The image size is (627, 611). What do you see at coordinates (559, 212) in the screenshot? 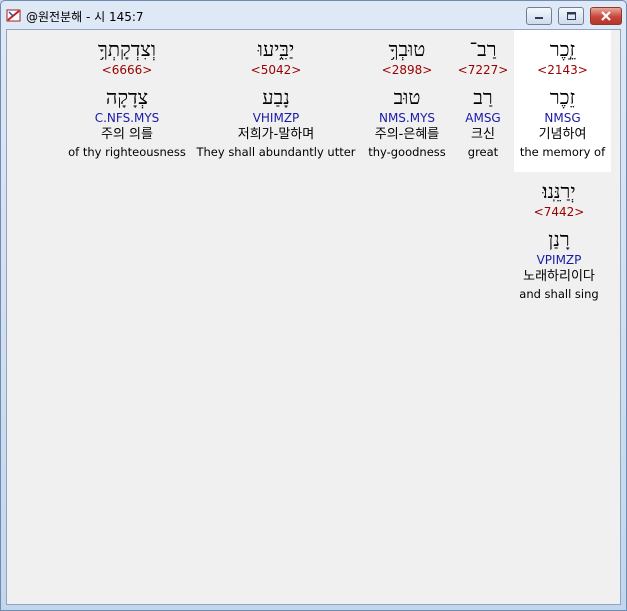
I see `strongs-number: <7442>` at bounding box center [559, 212].